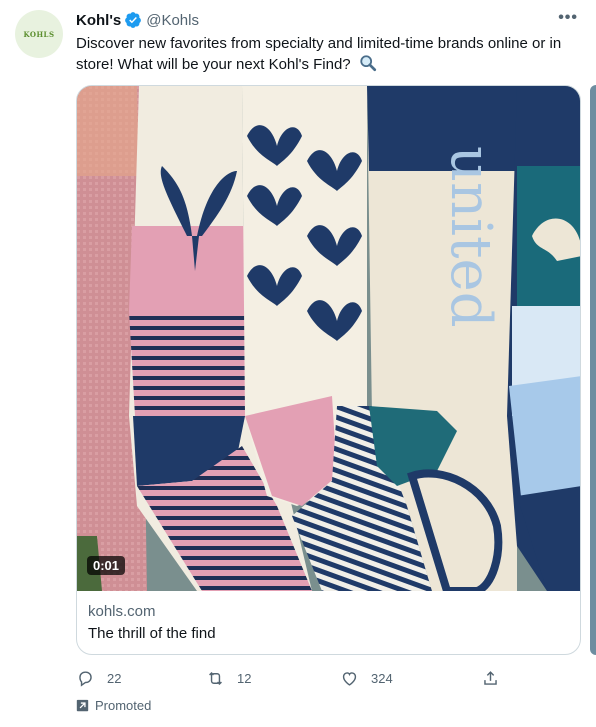 This screenshot has height=727, width=596. What do you see at coordinates (172, 20) in the screenshot?
I see `user-handle: @Kohls` at bounding box center [172, 20].